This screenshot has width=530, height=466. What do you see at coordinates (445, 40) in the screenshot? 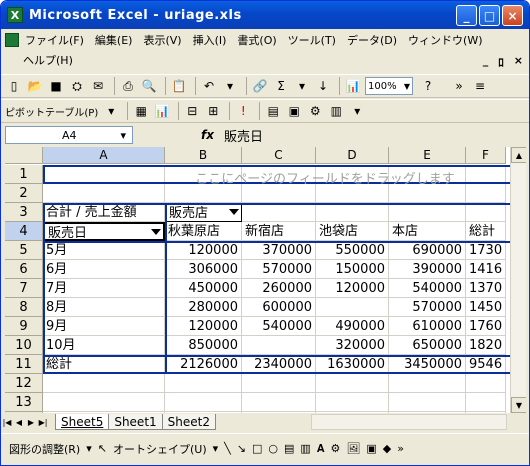
I see `menu-window: ウィンドウ(W)` at bounding box center [445, 40].